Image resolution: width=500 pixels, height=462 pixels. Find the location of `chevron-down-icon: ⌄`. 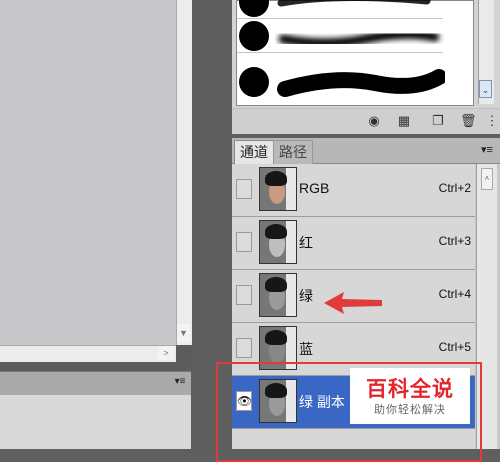

chevron-down-icon: ⌄ is located at coordinates (485, 89).